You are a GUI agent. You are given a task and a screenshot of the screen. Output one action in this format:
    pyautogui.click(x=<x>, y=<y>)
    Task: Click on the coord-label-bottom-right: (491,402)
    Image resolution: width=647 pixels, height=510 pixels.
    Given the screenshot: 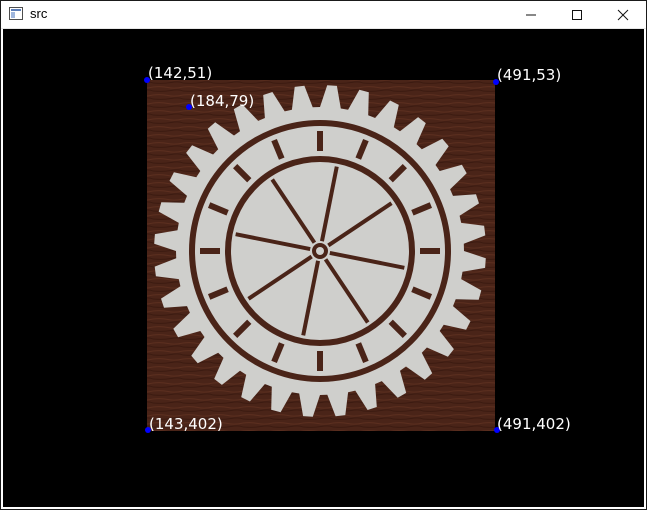 What is the action you would take?
    pyautogui.click(x=534, y=424)
    